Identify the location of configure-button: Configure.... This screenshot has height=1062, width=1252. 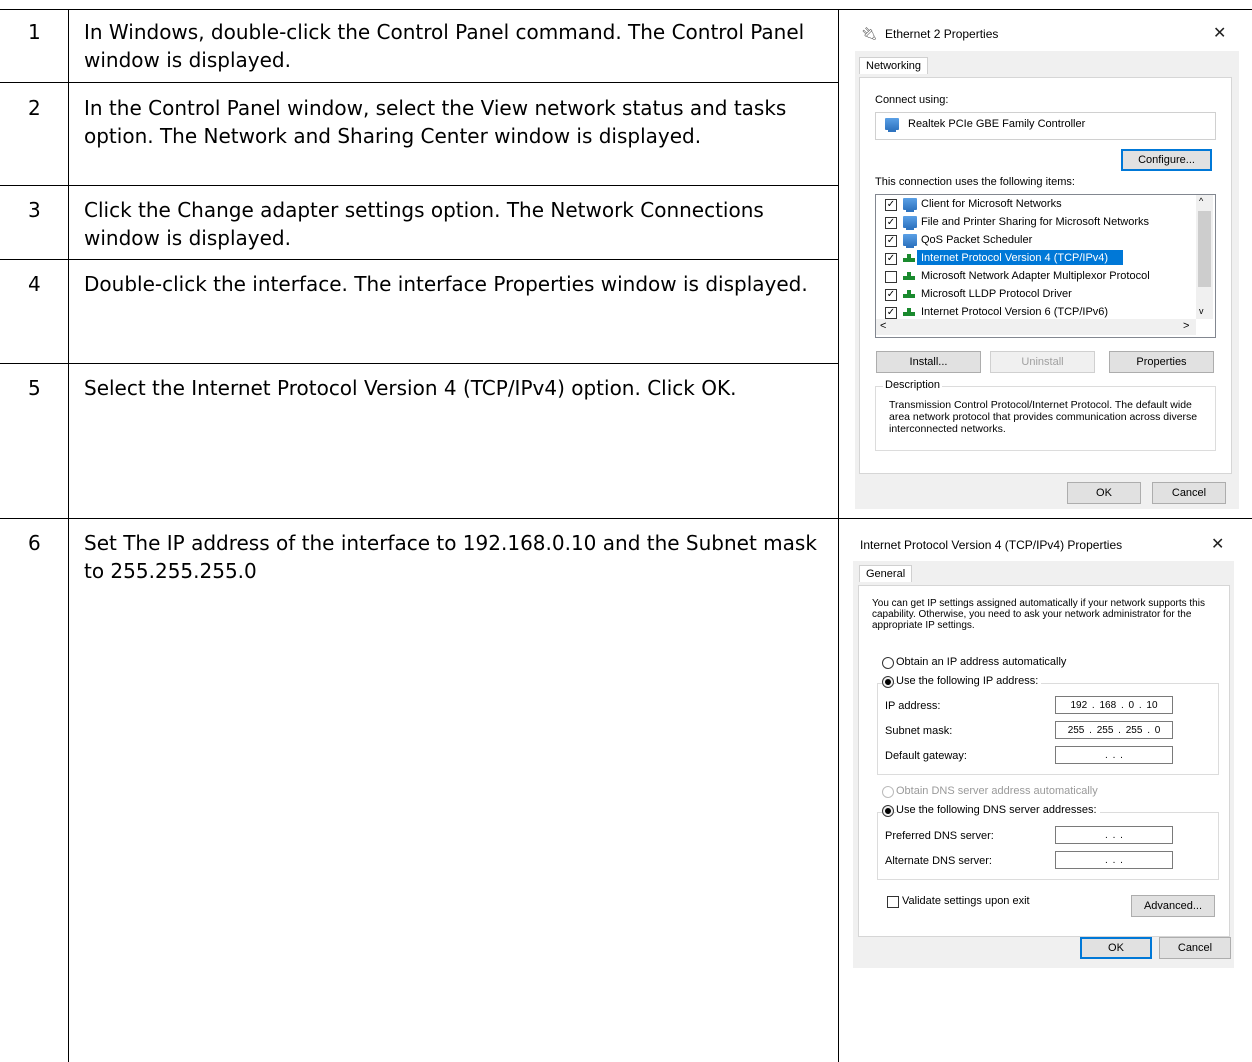
(1166, 160).